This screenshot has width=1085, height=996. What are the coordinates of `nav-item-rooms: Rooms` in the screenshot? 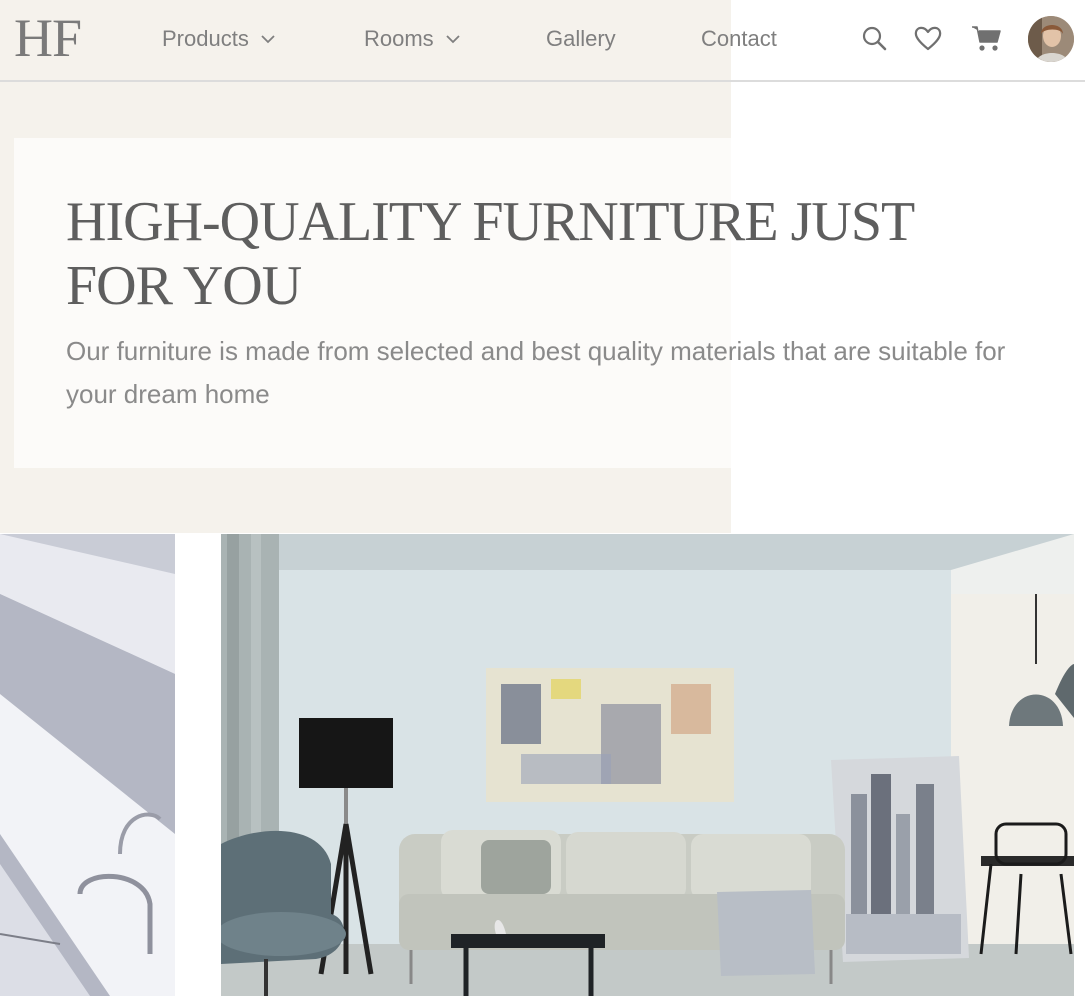 It's located at (413, 39).